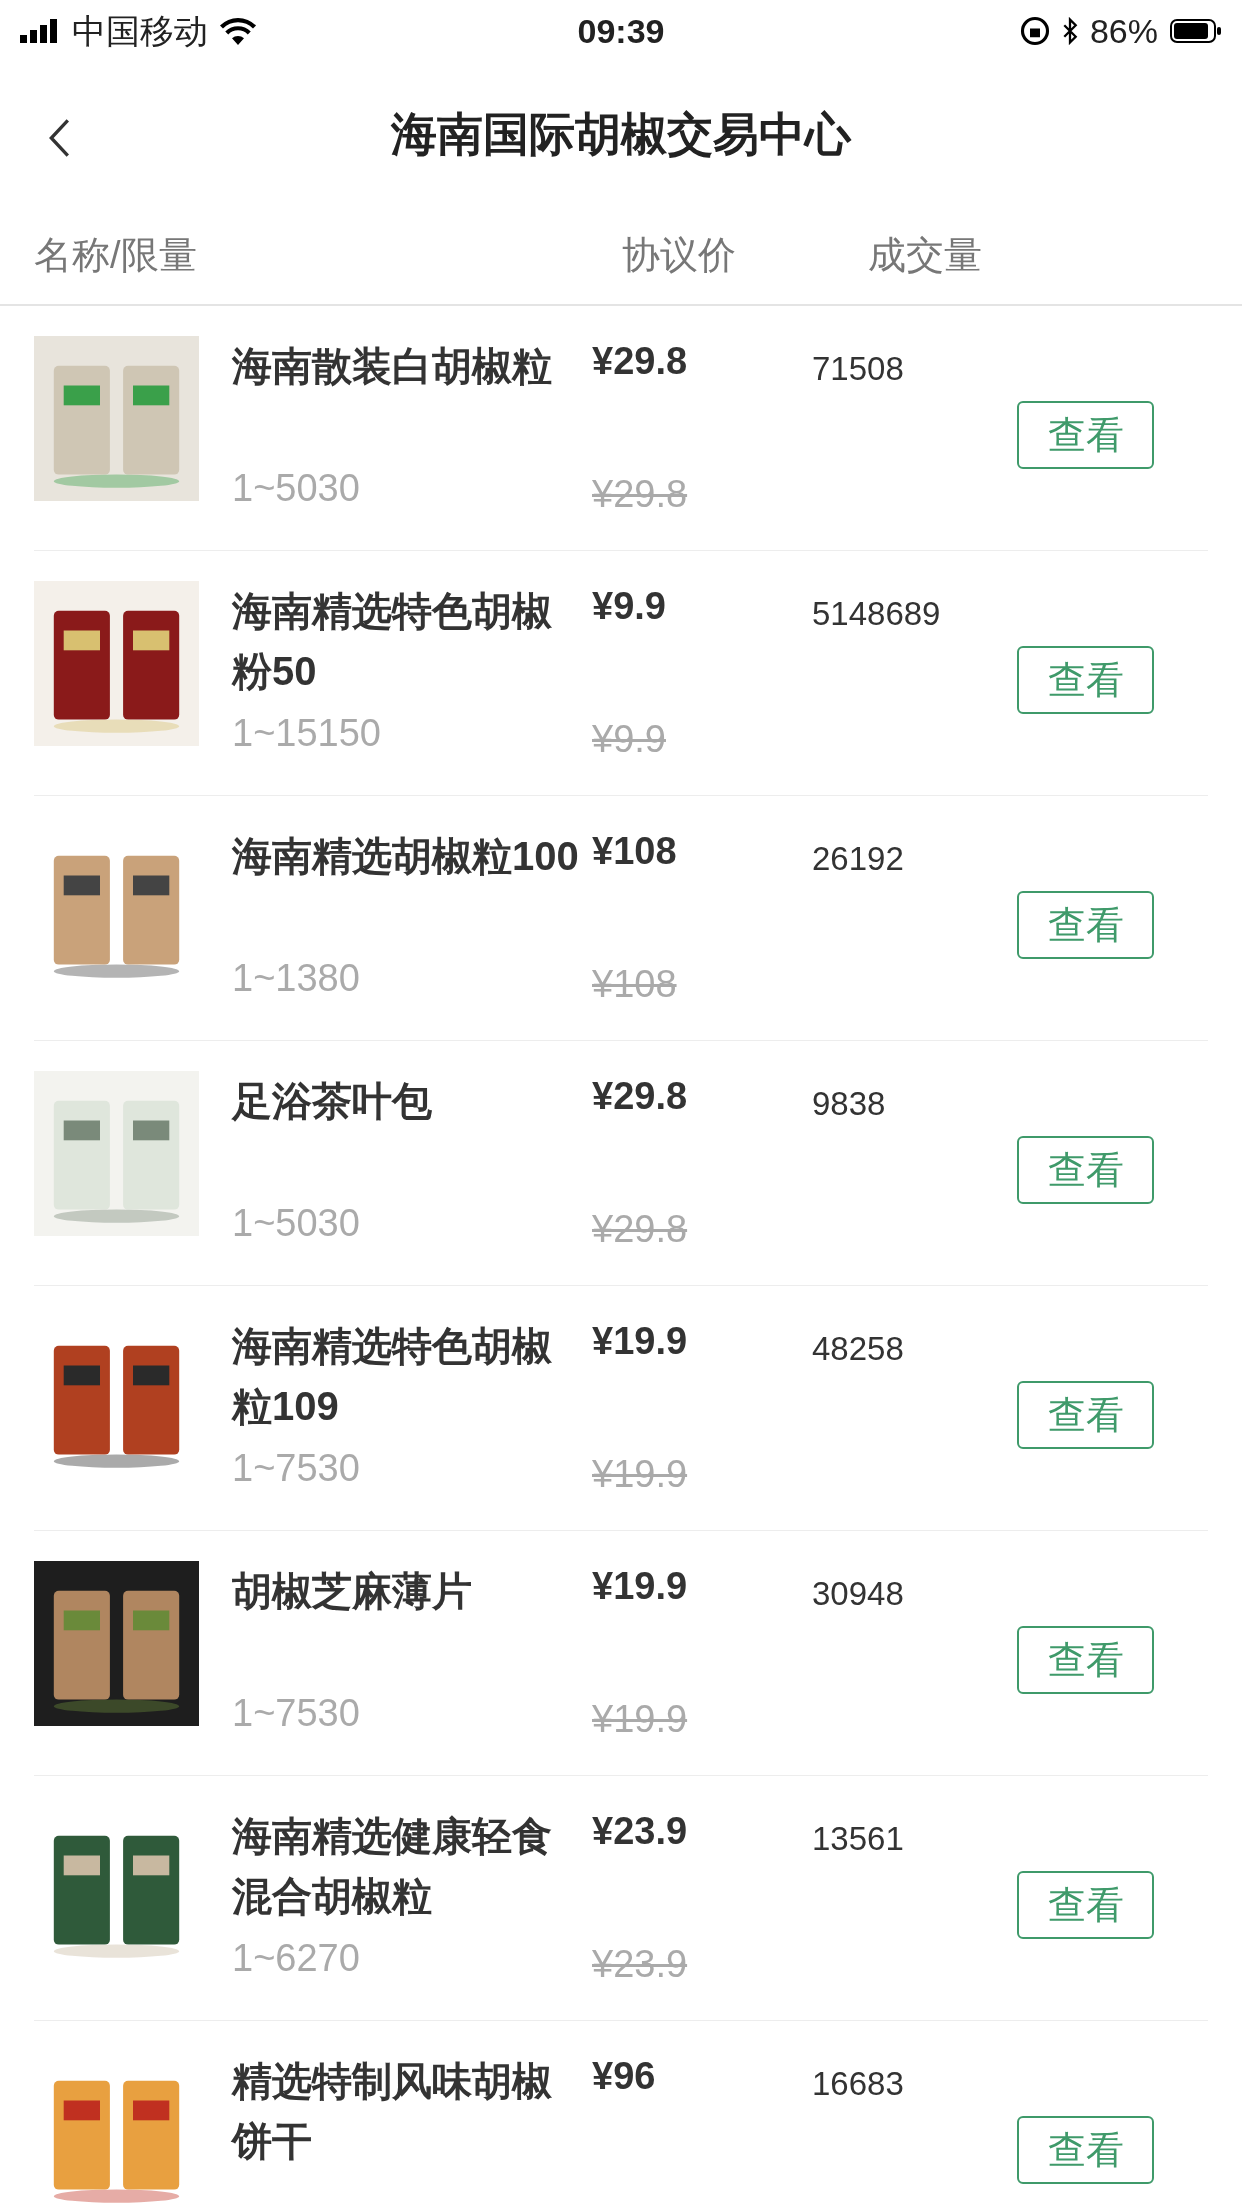 The height and width of the screenshot is (2208, 1242). I want to click on clock-time: 09:39, so click(621, 31).